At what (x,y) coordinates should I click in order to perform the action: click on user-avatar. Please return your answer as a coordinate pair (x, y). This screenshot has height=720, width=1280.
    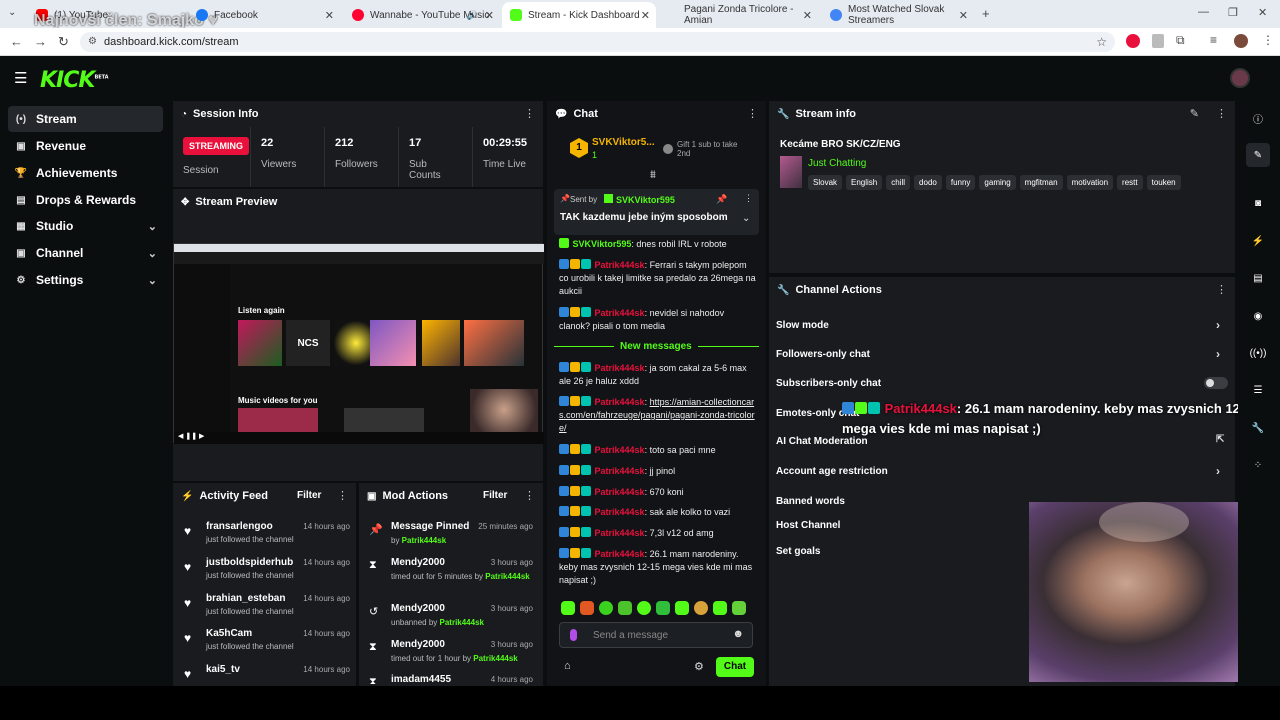
    Looking at the image, I should click on (1240, 78).